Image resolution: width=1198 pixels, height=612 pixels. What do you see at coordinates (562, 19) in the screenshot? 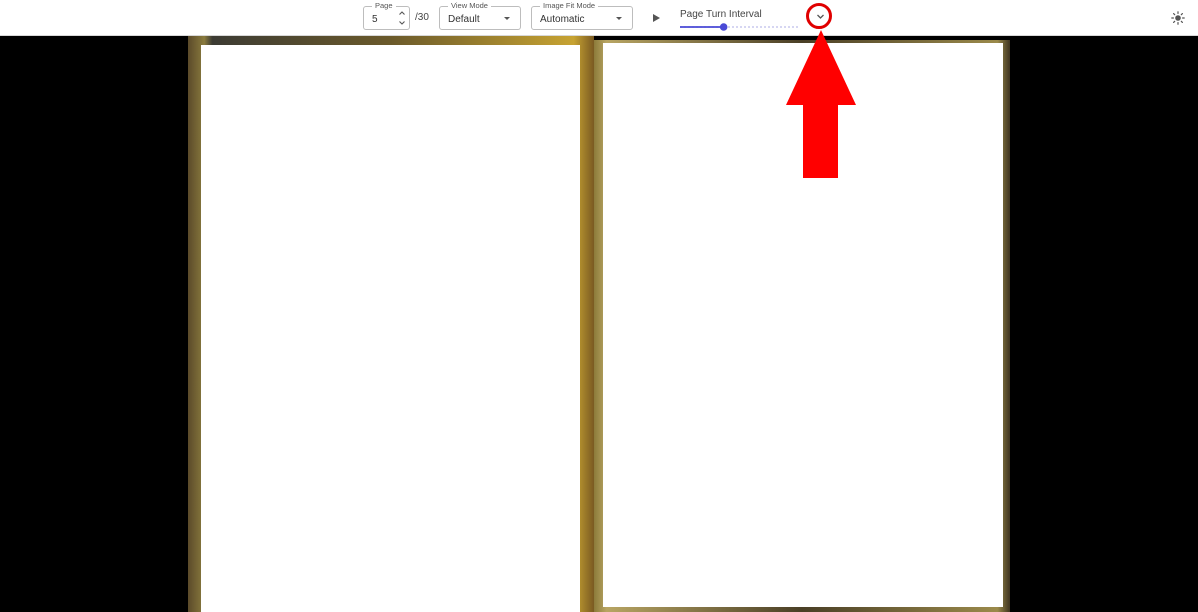
I see `image-fit-mode-value: Automatic` at bounding box center [562, 19].